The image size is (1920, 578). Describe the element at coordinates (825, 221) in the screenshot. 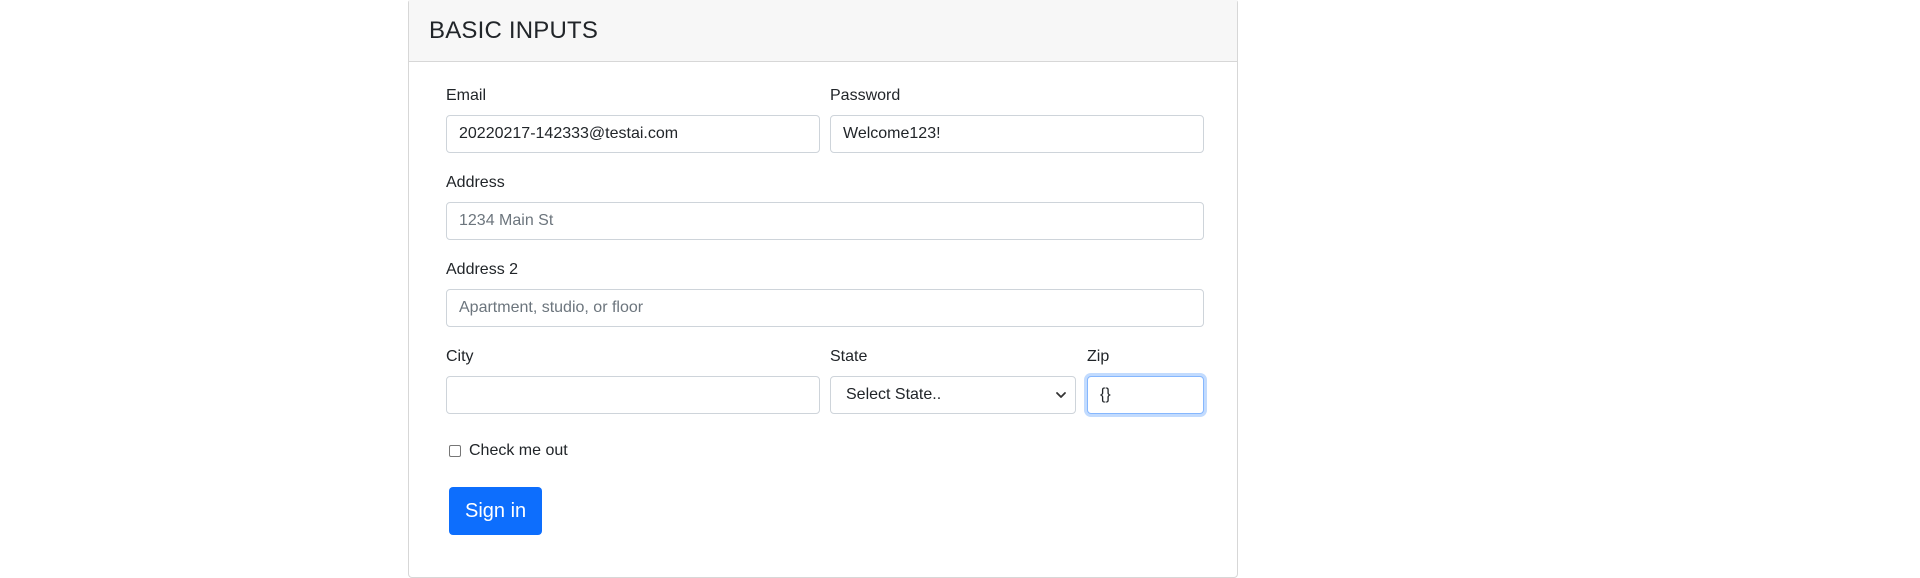

I see `address-input` at that location.